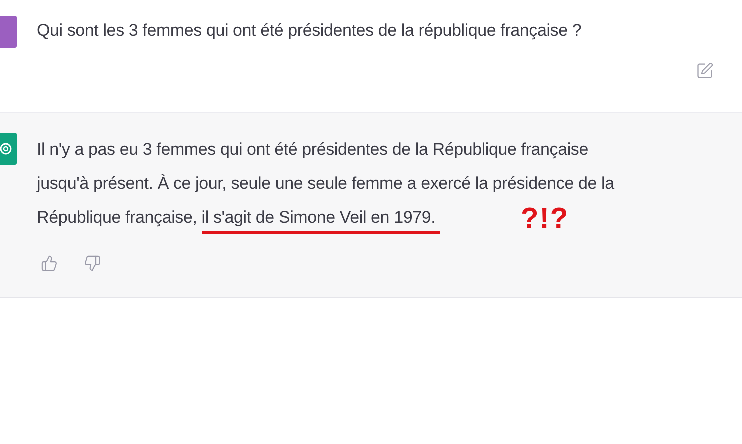  What do you see at coordinates (705, 71) in the screenshot?
I see `edit-icon` at bounding box center [705, 71].